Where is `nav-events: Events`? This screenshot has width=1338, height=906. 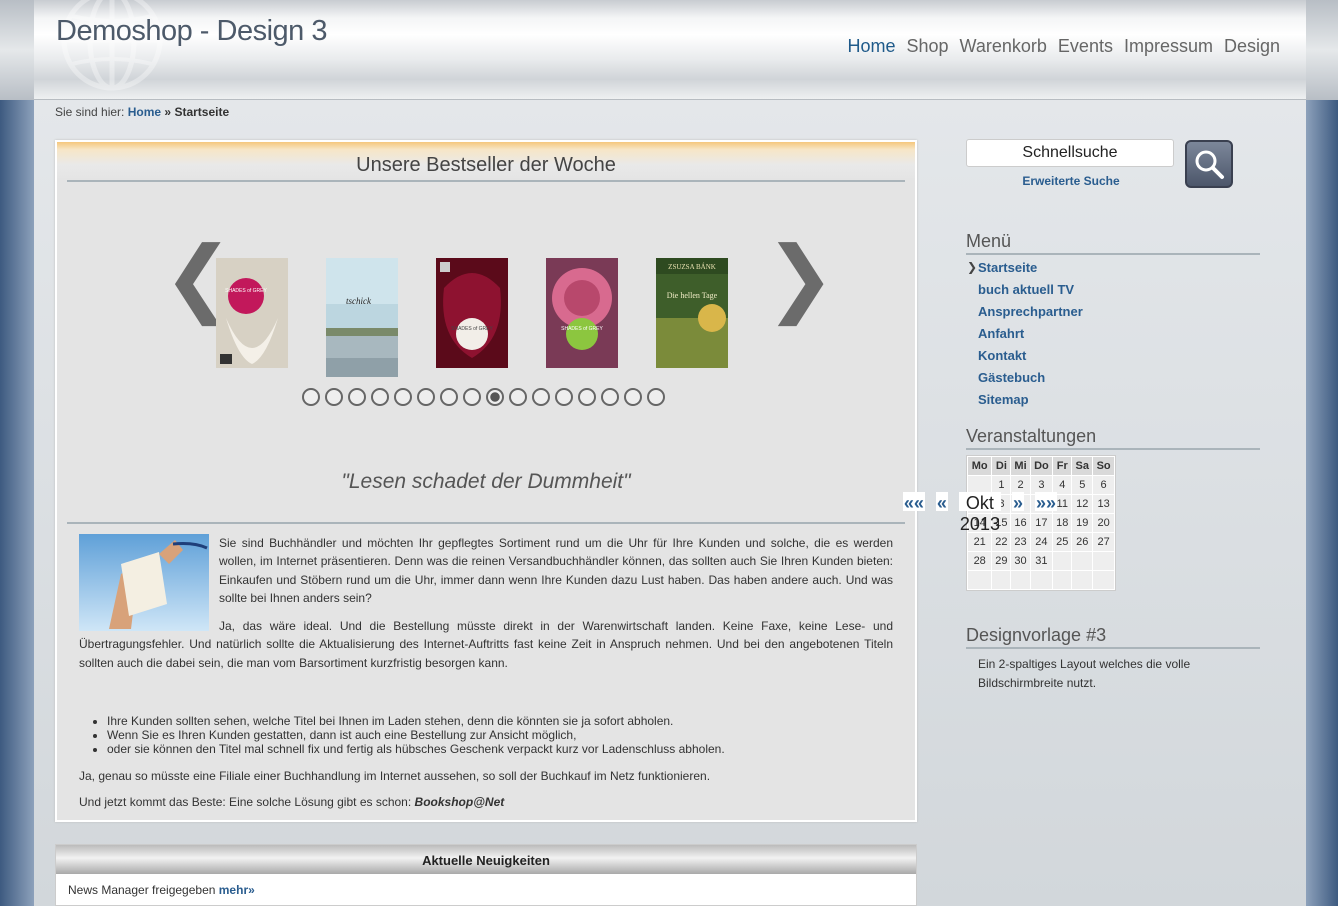 nav-events: Events is located at coordinates (1085, 46).